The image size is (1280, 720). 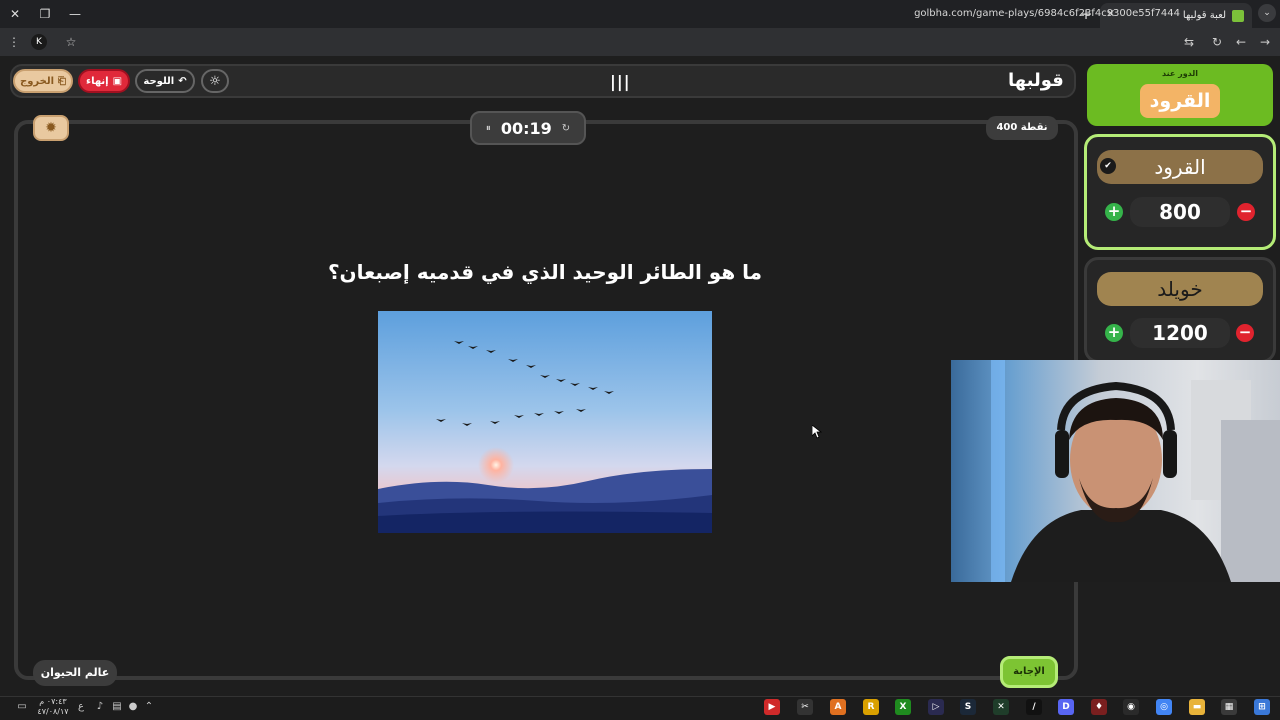 I want to click on turn-team-name: القرود, so click(x=1180, y=101).